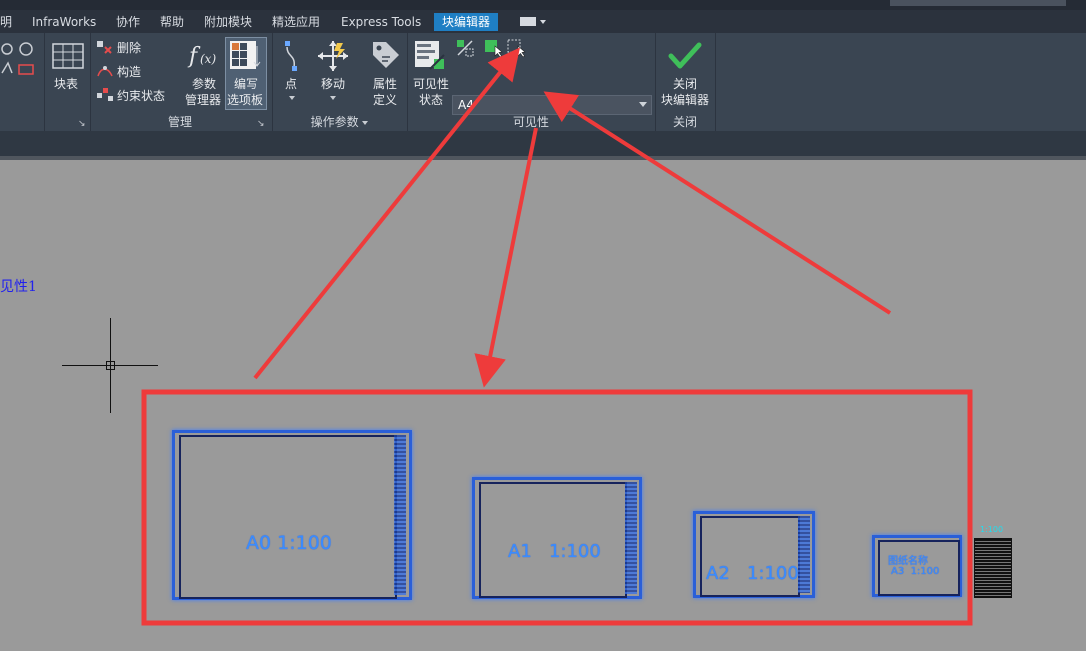 This screenshot has height=651, width=1086. What do you see at coordinates (387, 213) in the screenshot?
I see `arrow-to-visibility-icons` at bounding box center [387, 213].